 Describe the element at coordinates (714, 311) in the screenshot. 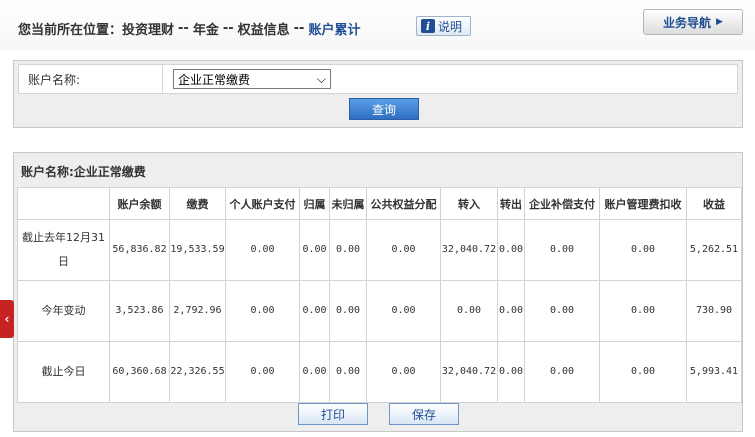

I see `table-cell: 730.90` at that location.